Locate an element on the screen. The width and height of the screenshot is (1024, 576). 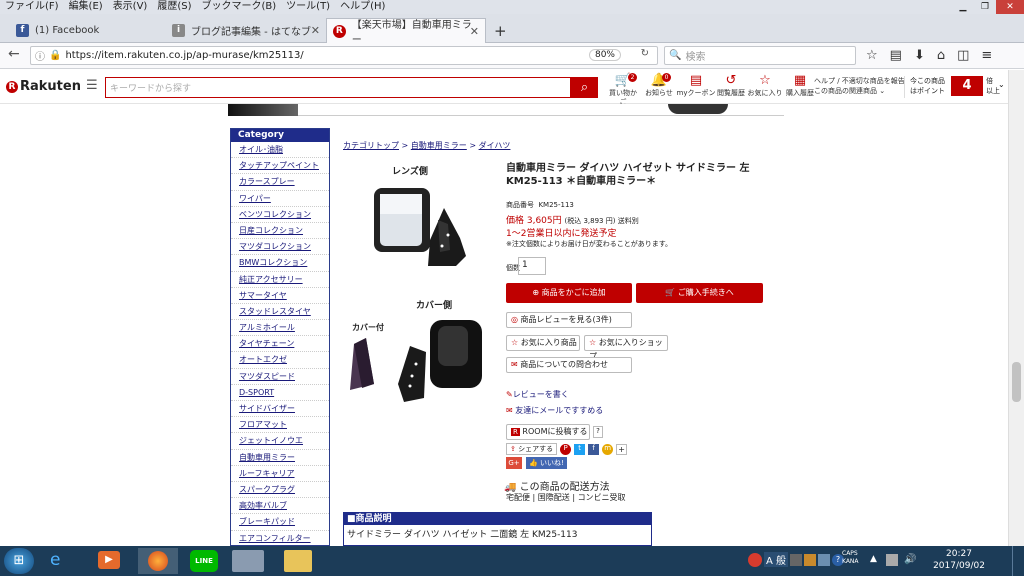
twitter-icon: t is located at coordinates (580, 449).